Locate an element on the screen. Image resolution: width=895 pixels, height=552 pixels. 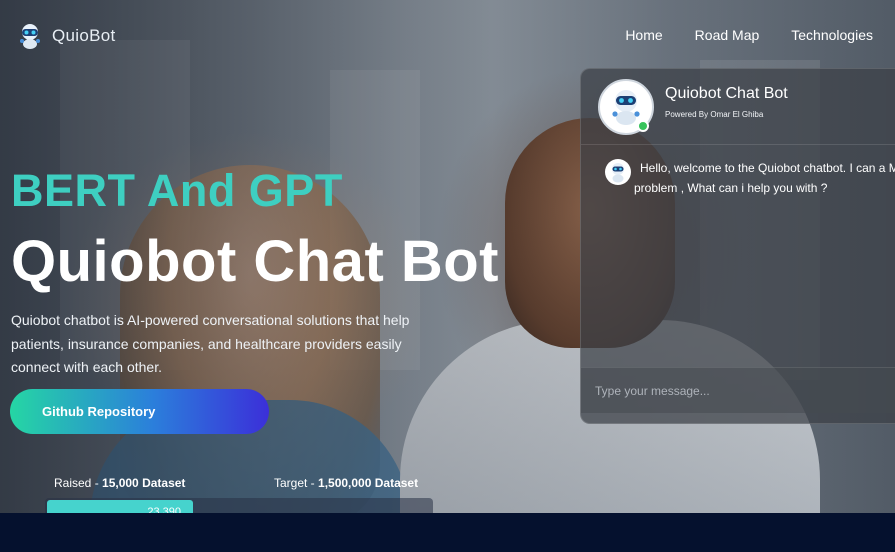
chat-title: Quiobot Chat Bot is located at coordinates (726, 93).